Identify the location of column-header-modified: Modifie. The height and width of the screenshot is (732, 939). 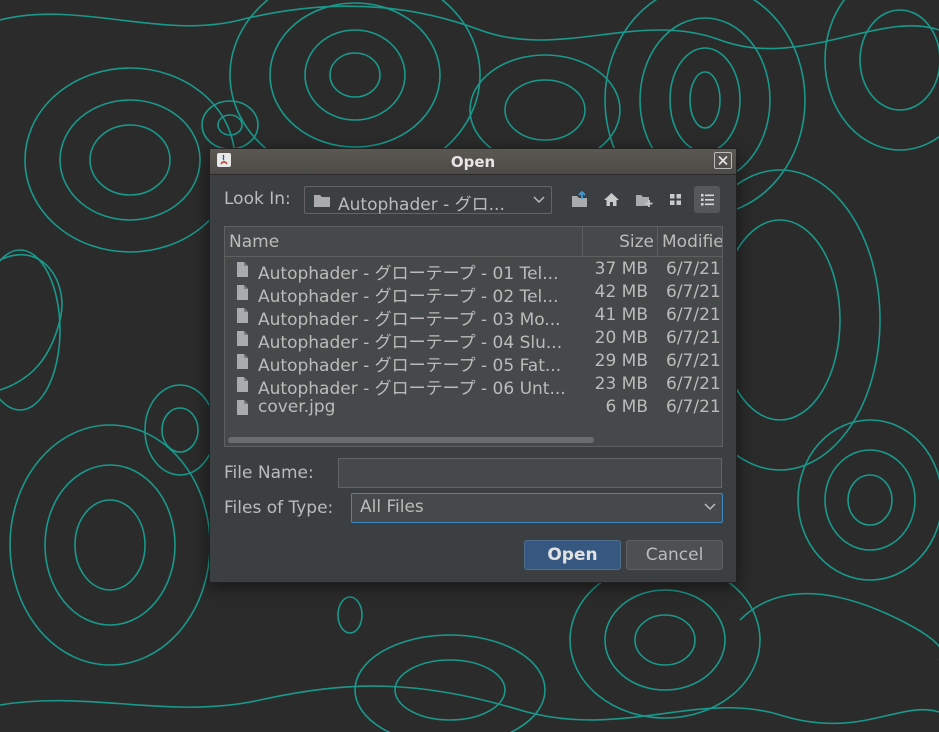
(692, 242).